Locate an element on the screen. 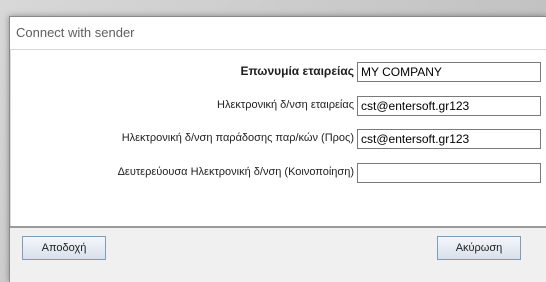 The height and width of the screenshot is (282, 546). form-divider is located at coordinates (278, 227).